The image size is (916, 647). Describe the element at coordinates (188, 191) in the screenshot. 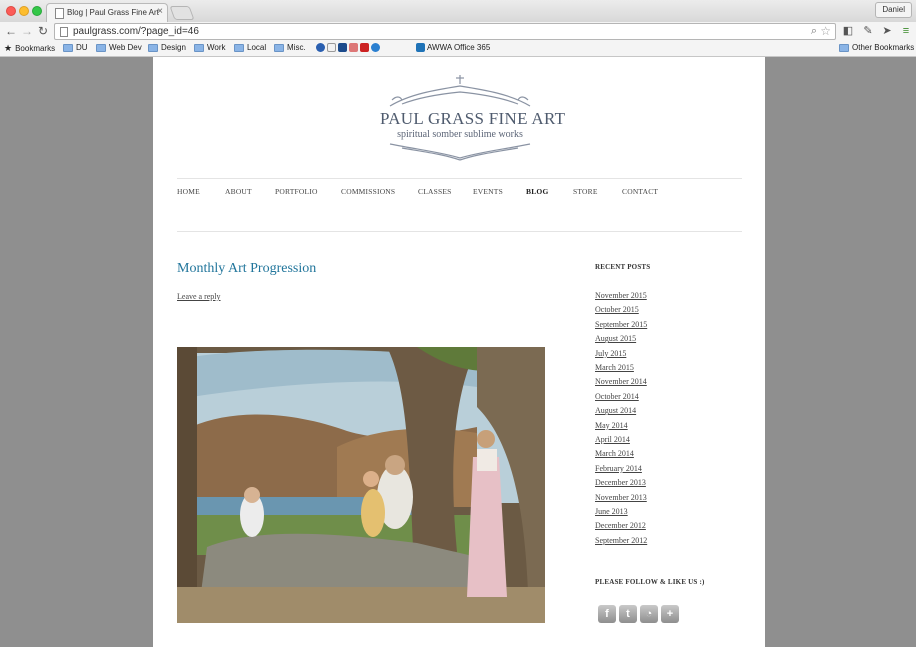

I see `nav-home: HOME` at that location.